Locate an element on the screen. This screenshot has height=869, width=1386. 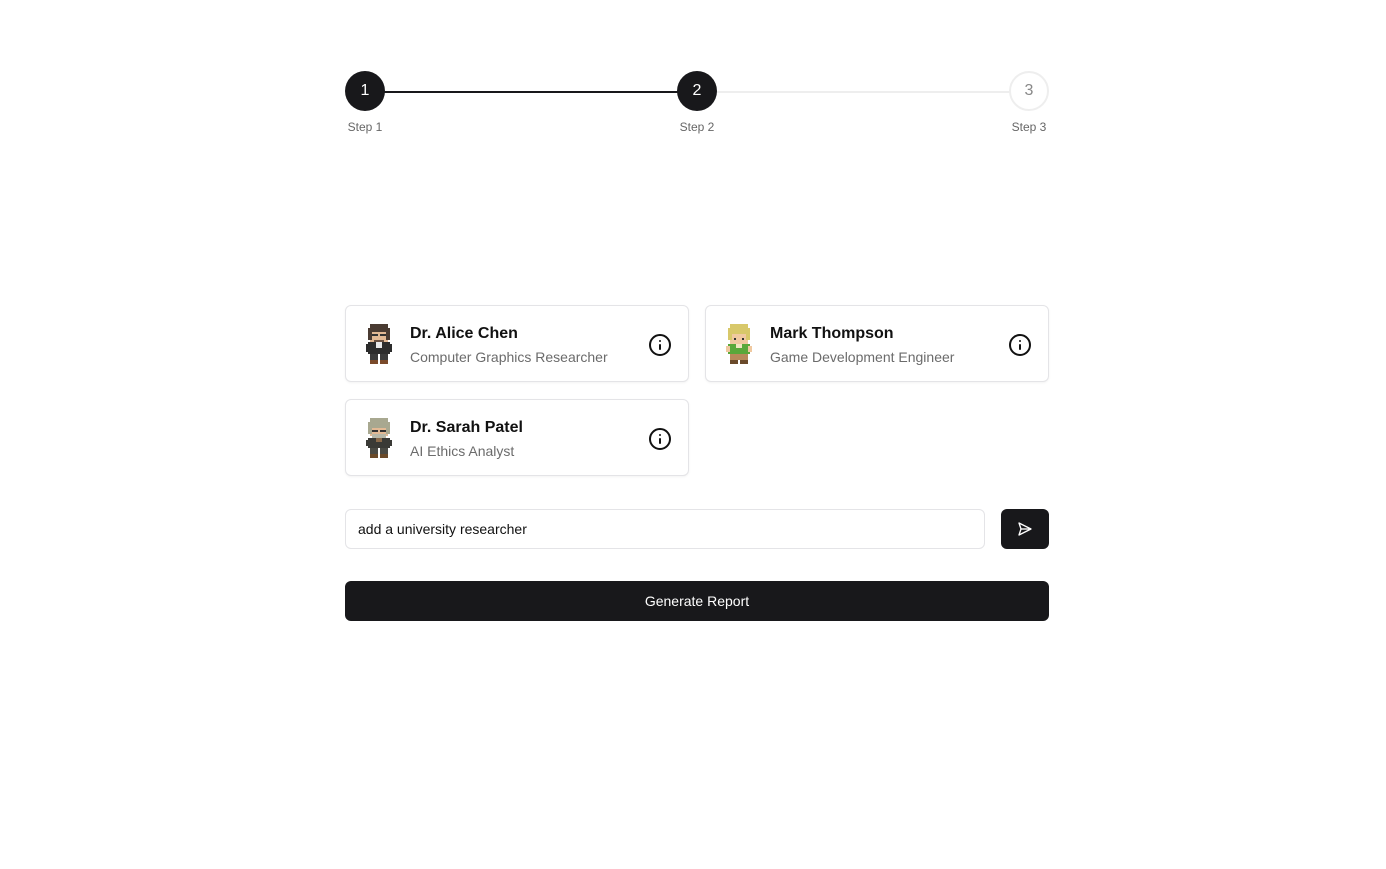
pixel-character-dark-hair-icon is located at coordinates (379, 344).